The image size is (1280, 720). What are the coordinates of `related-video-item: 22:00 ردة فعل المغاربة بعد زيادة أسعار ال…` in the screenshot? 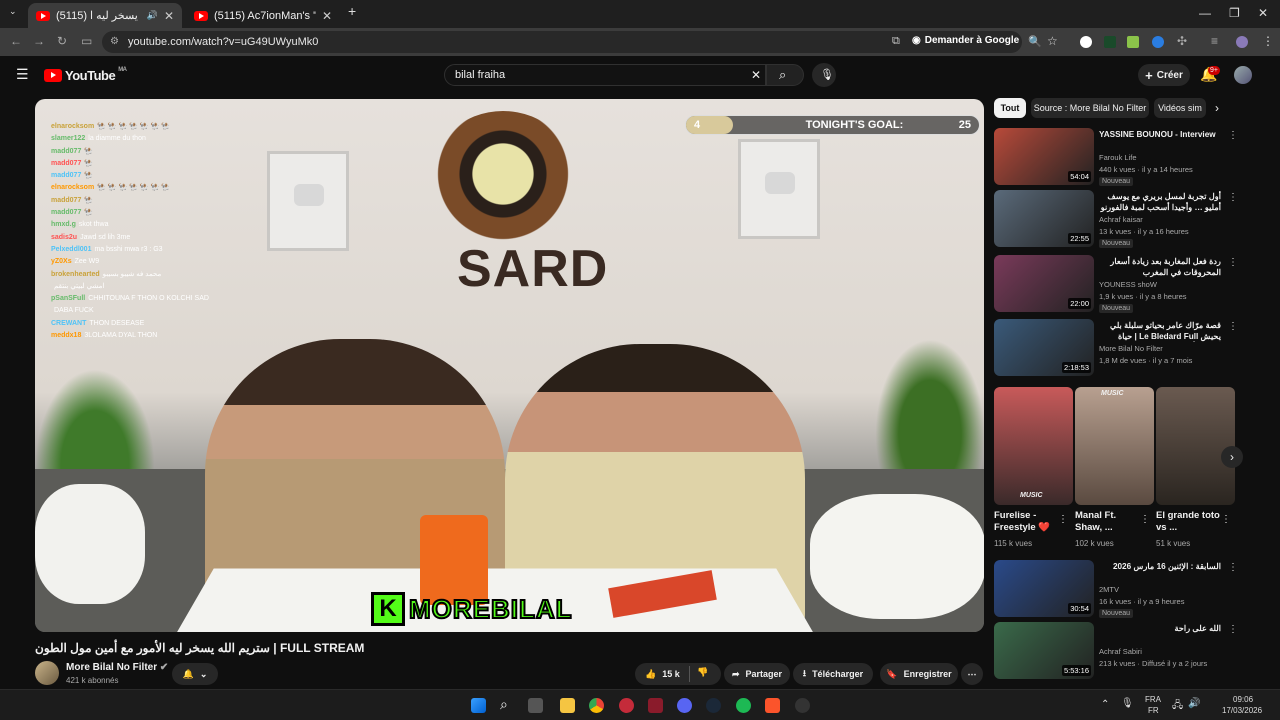 It's located at (1117, 286).